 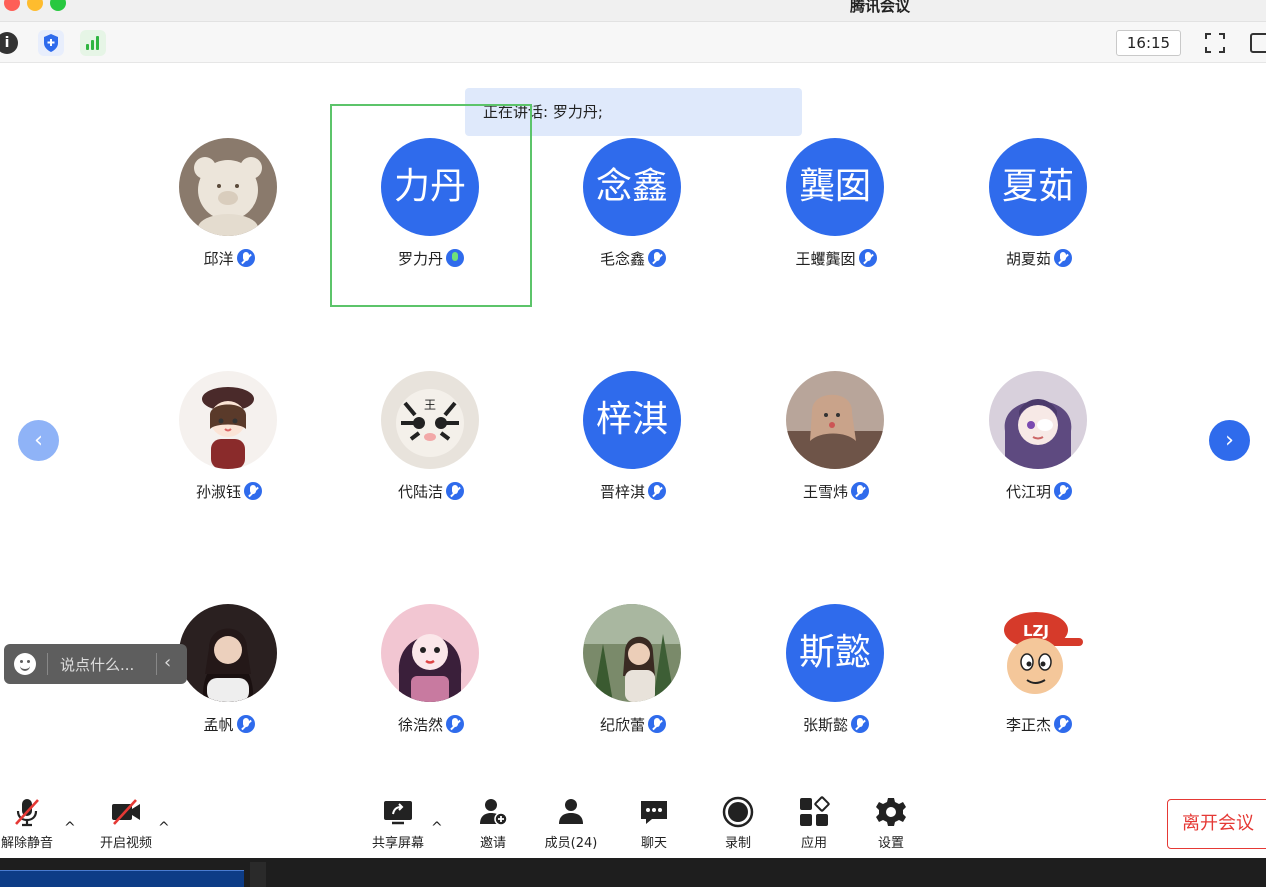 I want to click on emoji-icon, so click(x=25, y=664).